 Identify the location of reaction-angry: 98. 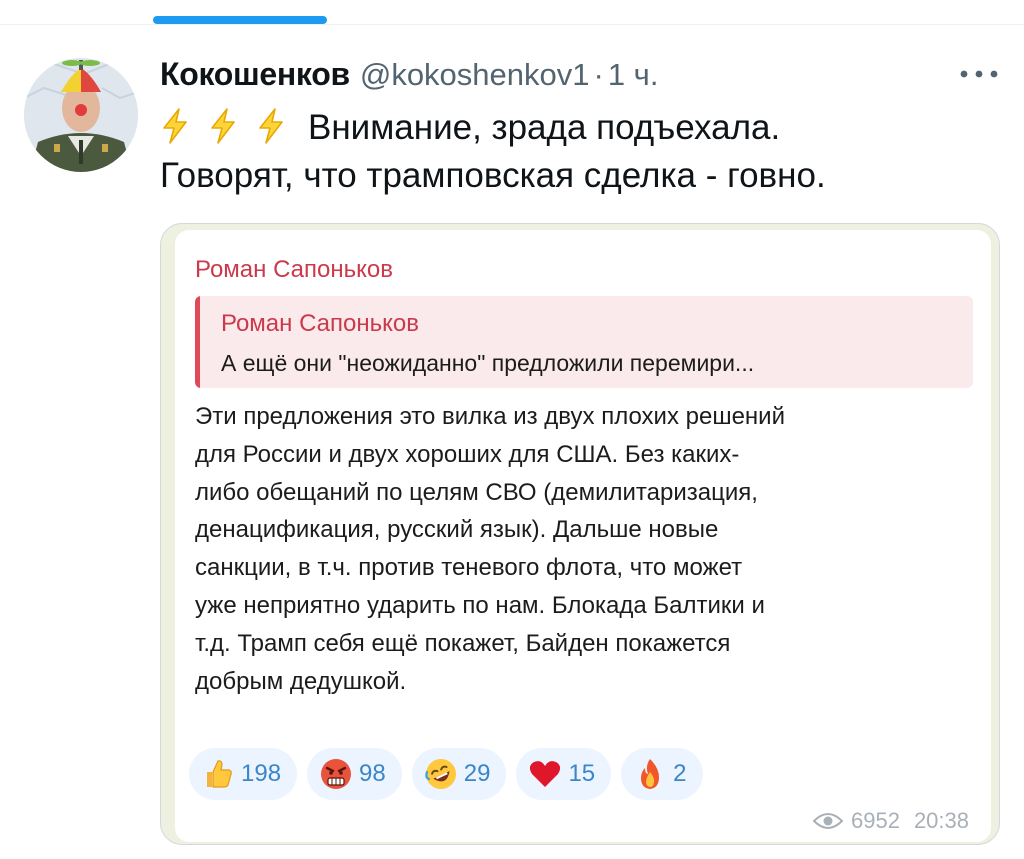
(354, 774).